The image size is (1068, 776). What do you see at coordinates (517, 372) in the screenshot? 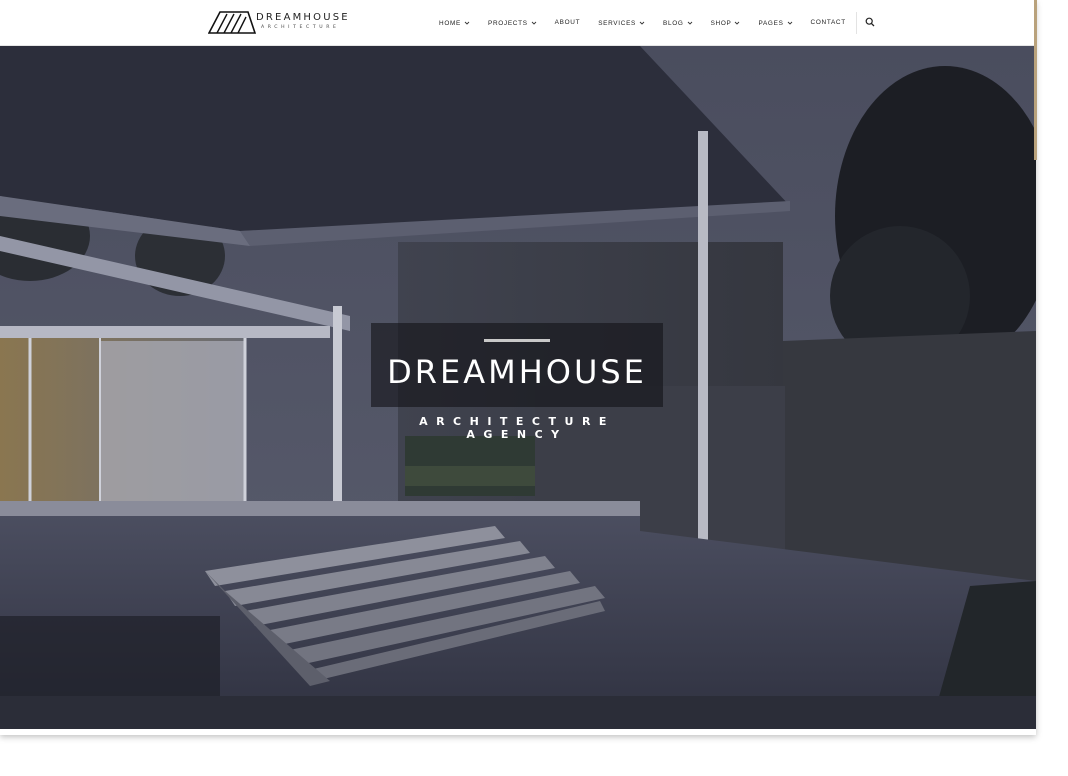
I see `hero-title: DREAMHOUSE` at bounding box center [517, 372].